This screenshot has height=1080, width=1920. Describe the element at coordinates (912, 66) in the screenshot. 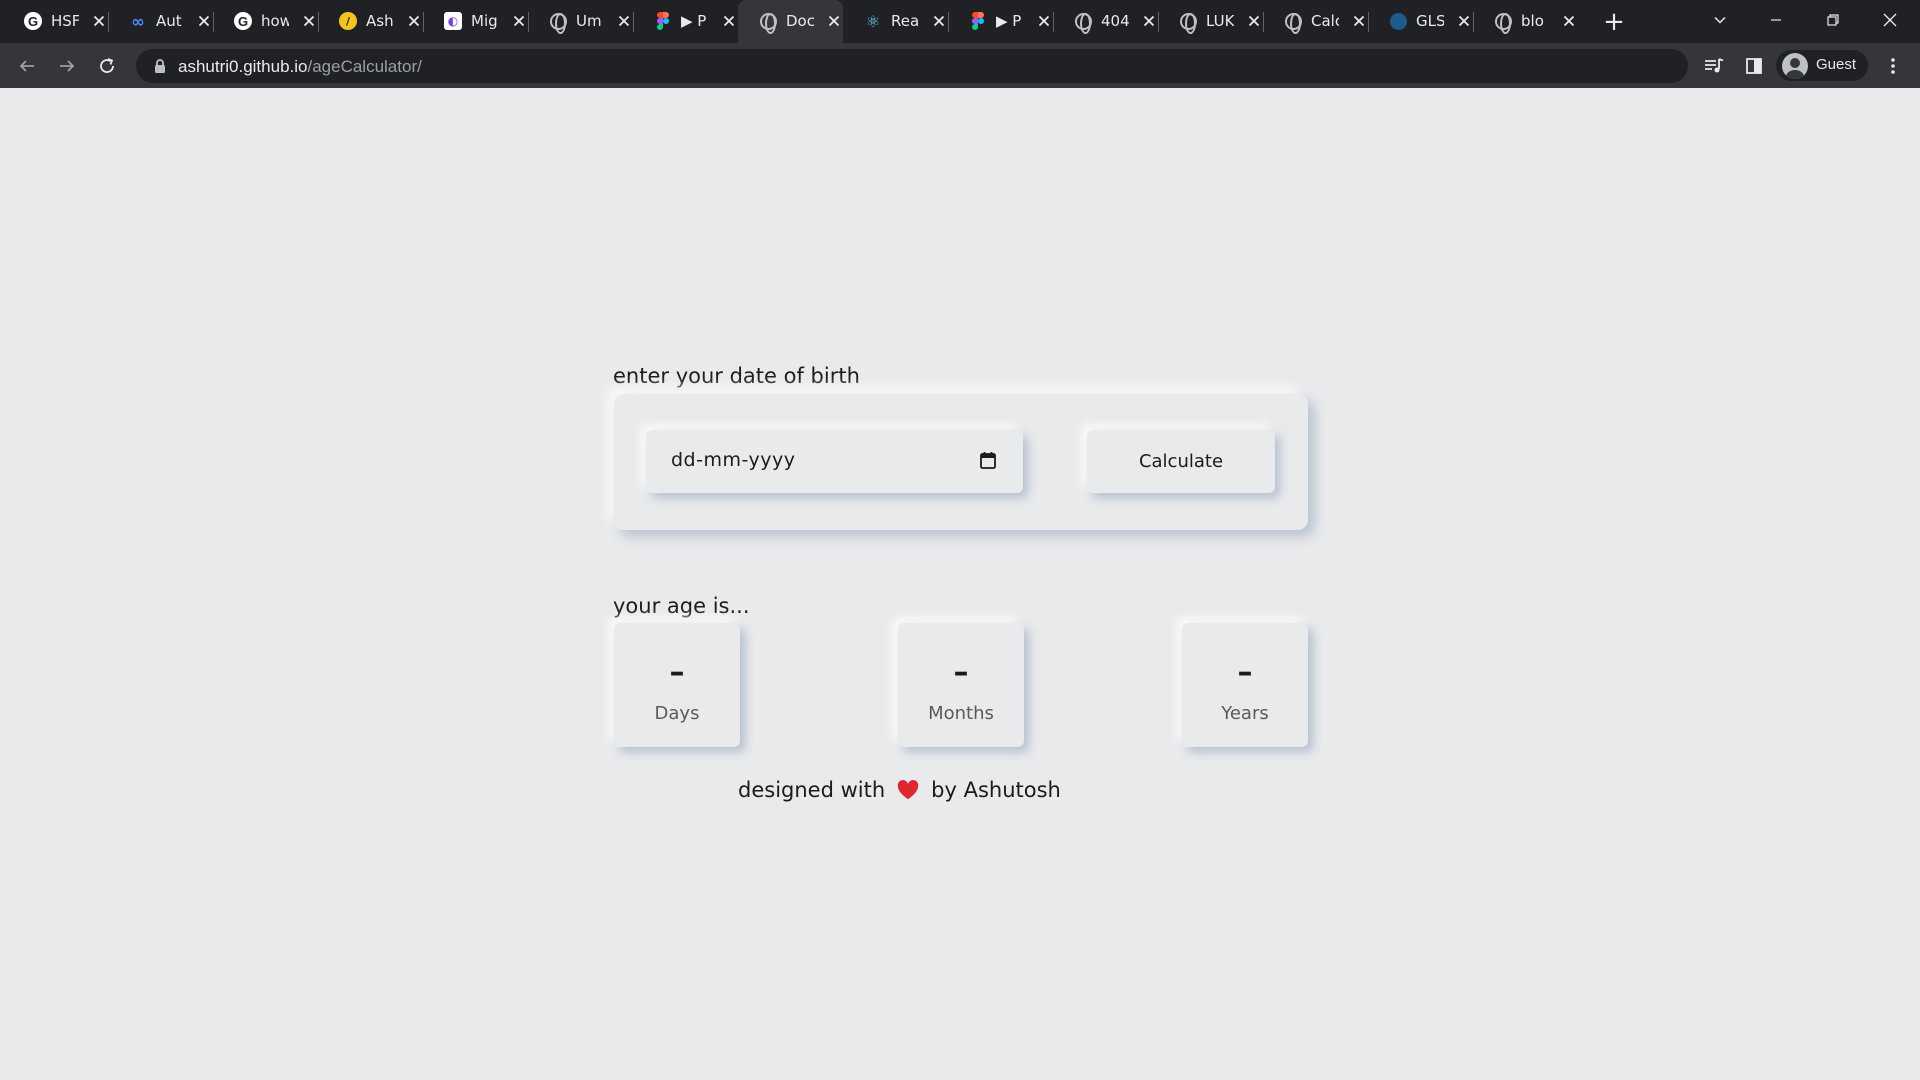

I see `address-bar: ashutri0.github.io/ageCalculator/` at that location.